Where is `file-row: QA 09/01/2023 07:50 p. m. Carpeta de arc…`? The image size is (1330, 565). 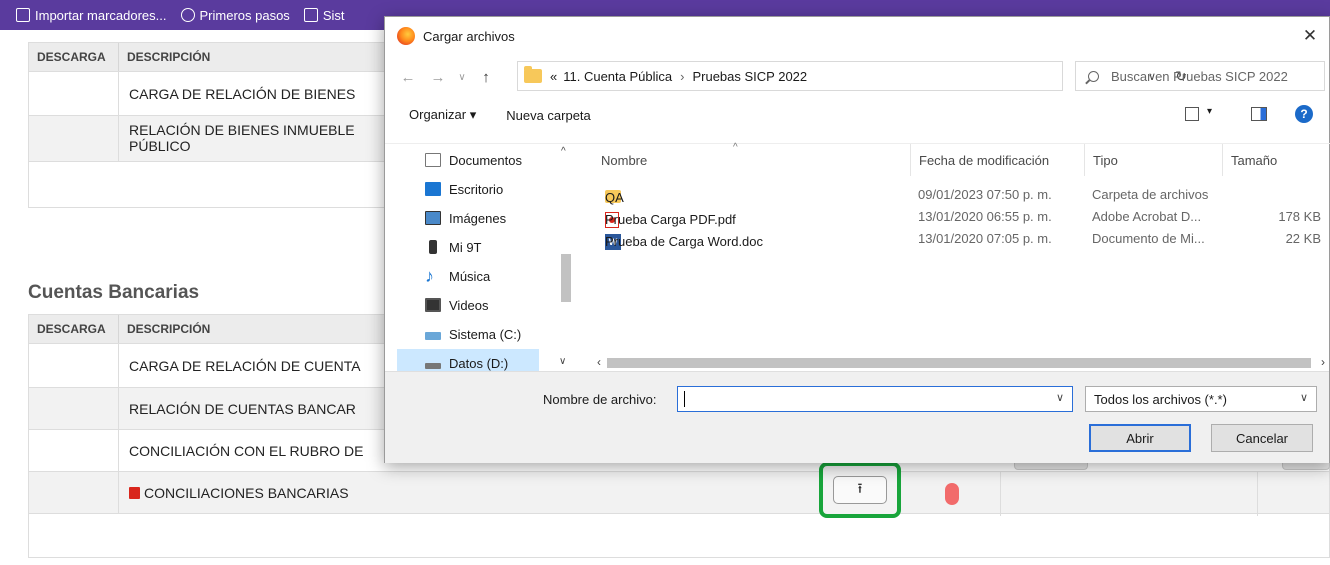 file-row: QA 09/01/2023 07:50 p. m. Carpeta de arc… is located at coordinates (957, 195).